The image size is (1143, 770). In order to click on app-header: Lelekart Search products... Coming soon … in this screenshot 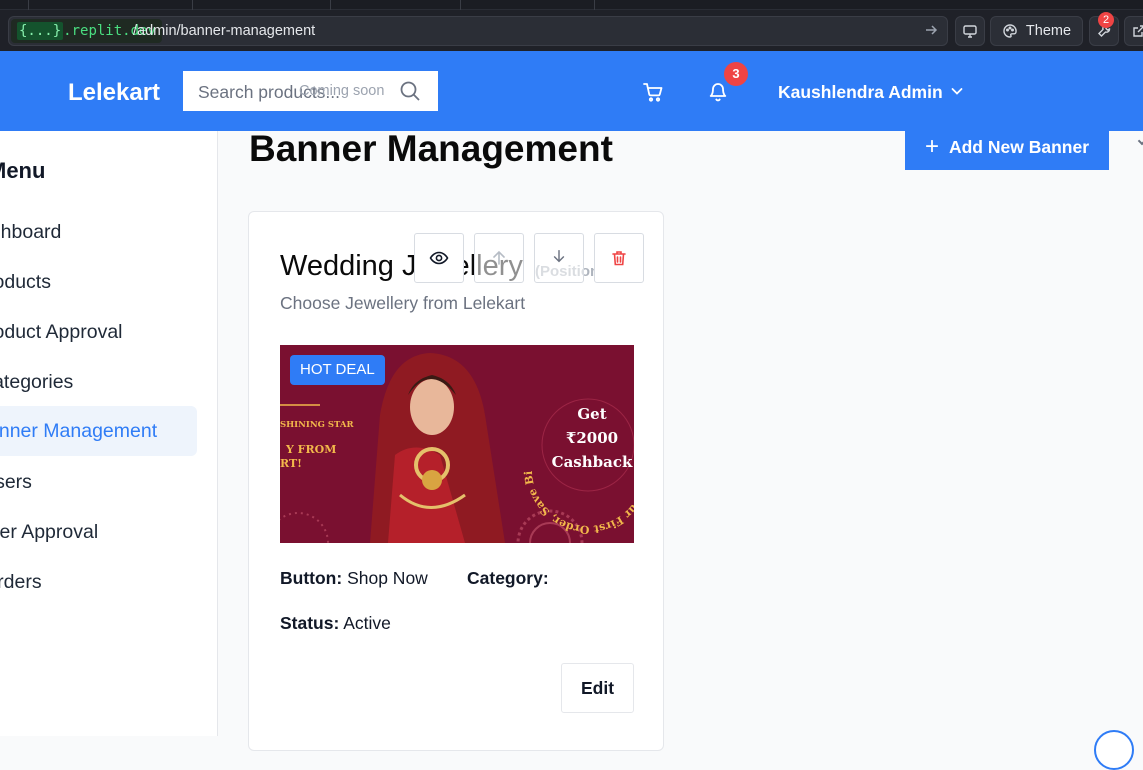, I will do `click(571, 91)`.